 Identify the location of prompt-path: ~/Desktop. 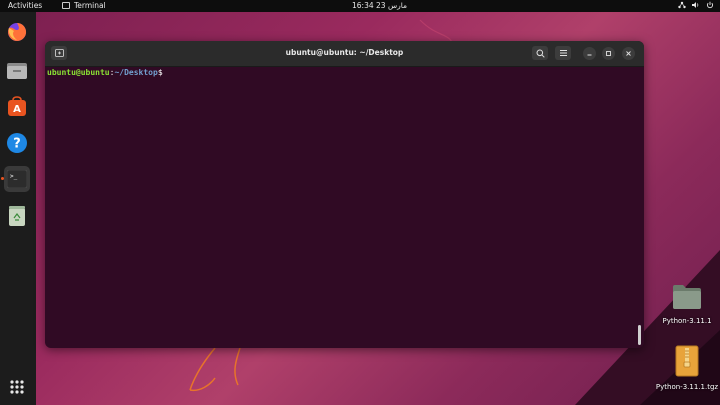
(136, 72).